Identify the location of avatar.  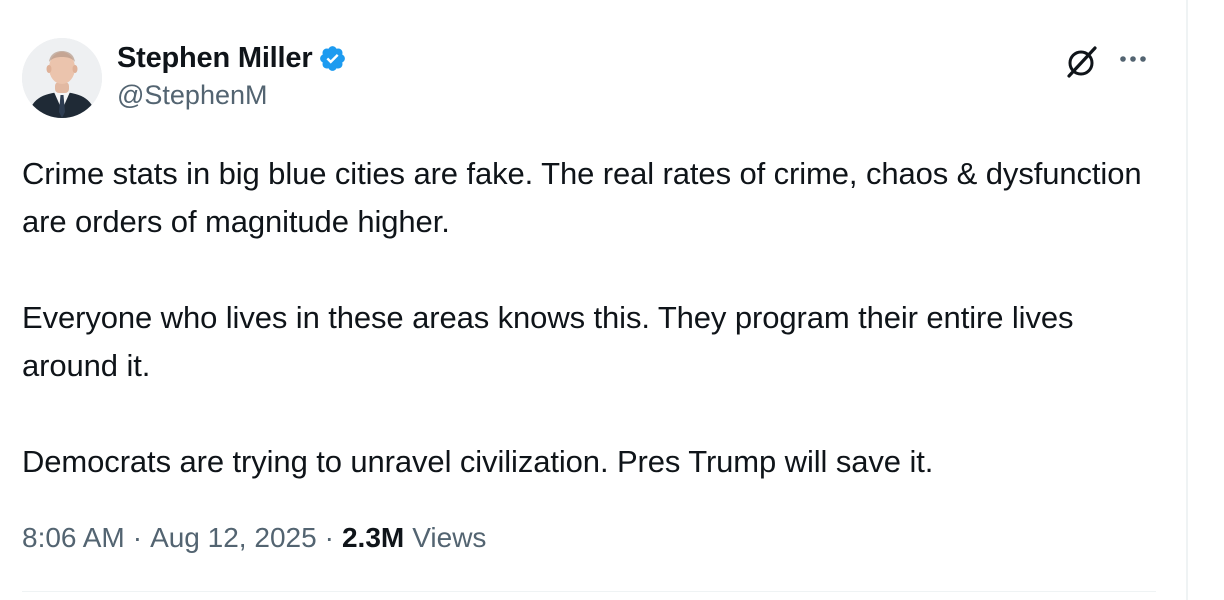
(62, 78).